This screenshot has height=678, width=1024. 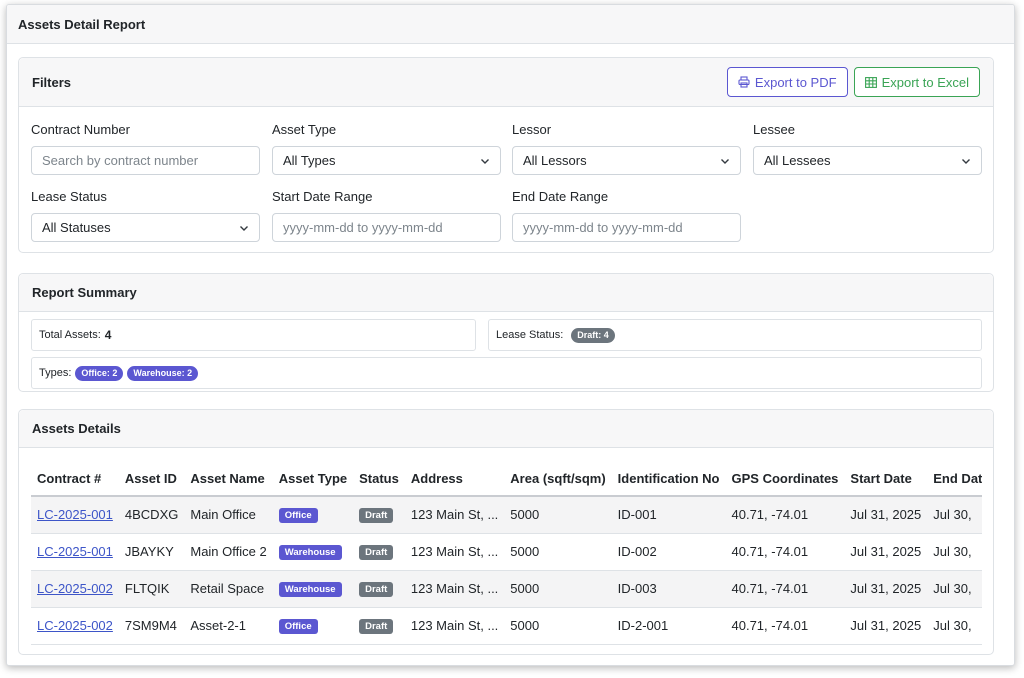 I want to click on type-office-badge: Office: 2, so click(x=99, y=373).